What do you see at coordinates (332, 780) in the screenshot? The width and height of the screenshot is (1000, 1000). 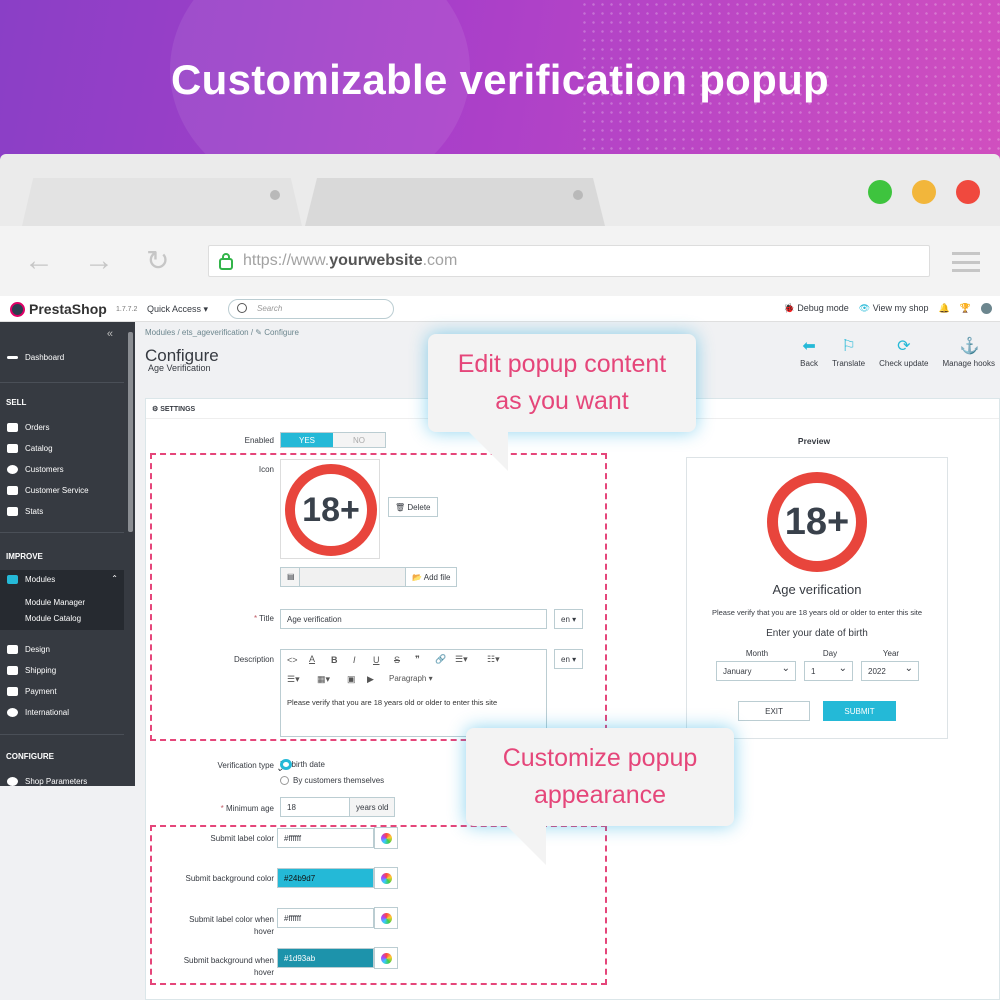 I see `radio-by-customers: By customers themselves` at bounding box center [332, 780].